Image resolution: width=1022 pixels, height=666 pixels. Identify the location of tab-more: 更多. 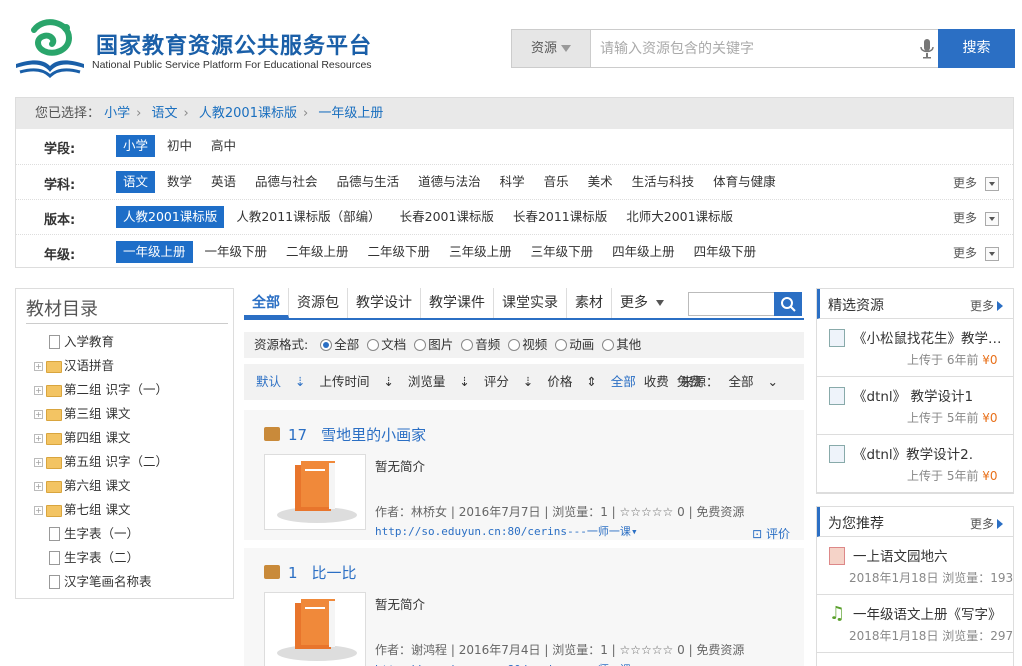
(642, 303).